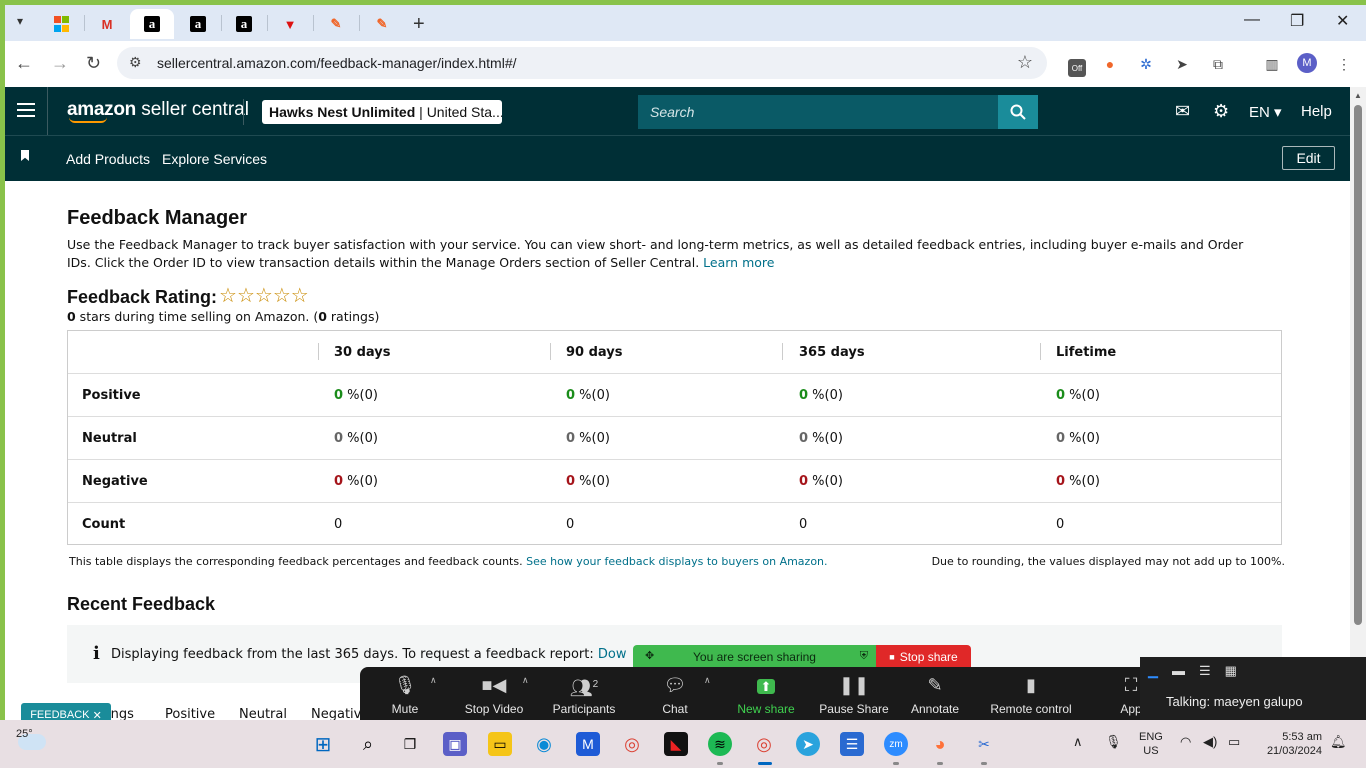 The height and width of the screenshot is (768, 1366). I want to click on language-indicator: ENG US, so click(1151, 744).